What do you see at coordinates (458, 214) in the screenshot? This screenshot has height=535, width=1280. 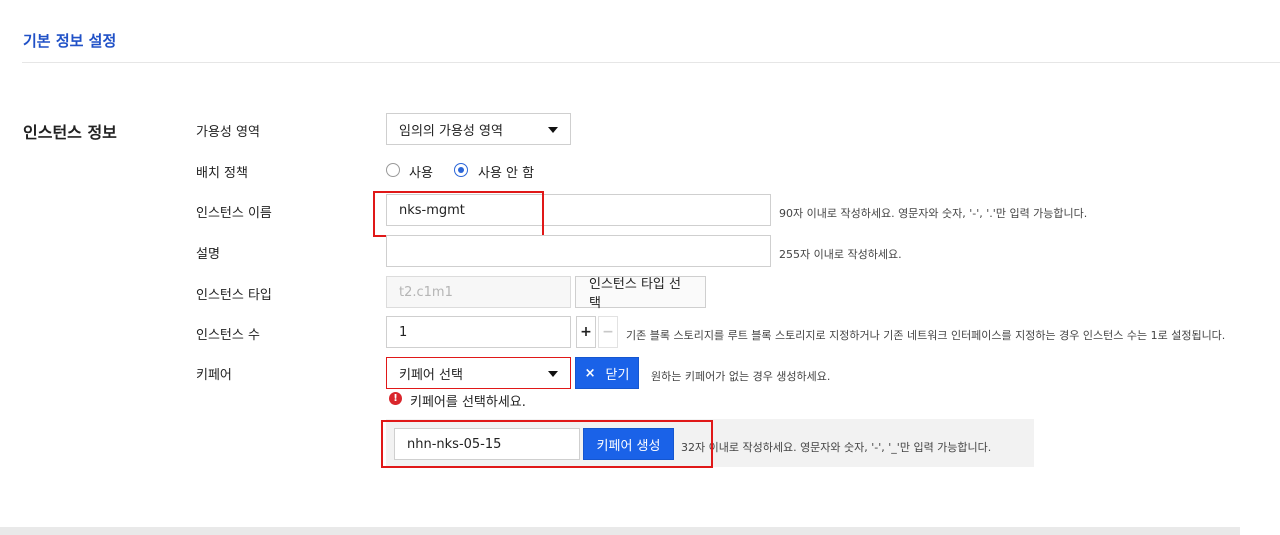 I see `highlight-box-instance-name` at bounding box center [458, 214].